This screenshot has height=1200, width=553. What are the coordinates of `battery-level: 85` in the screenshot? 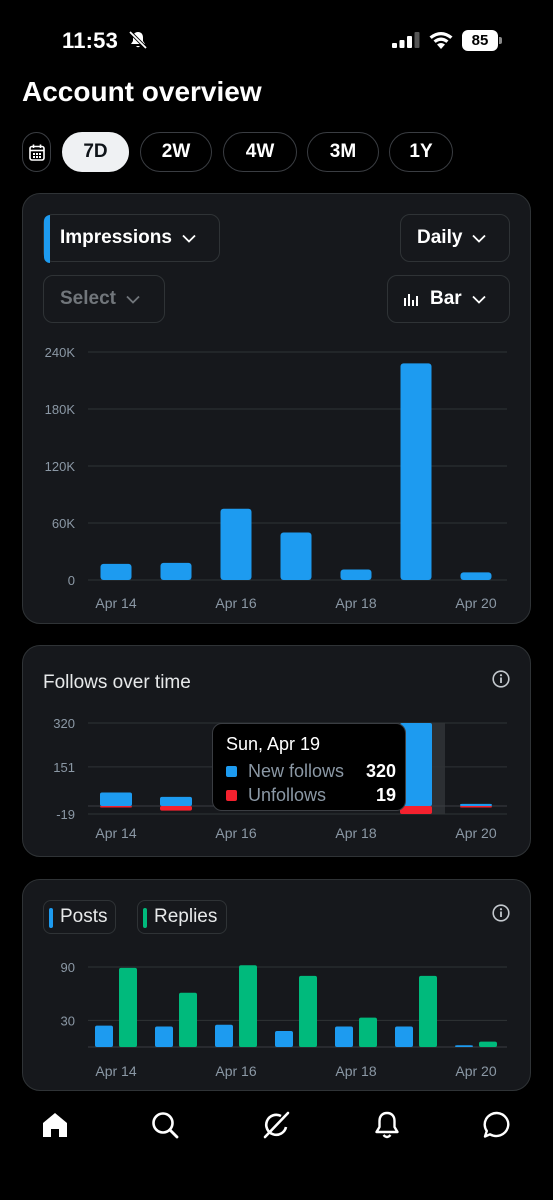 It's located at (480, 40).